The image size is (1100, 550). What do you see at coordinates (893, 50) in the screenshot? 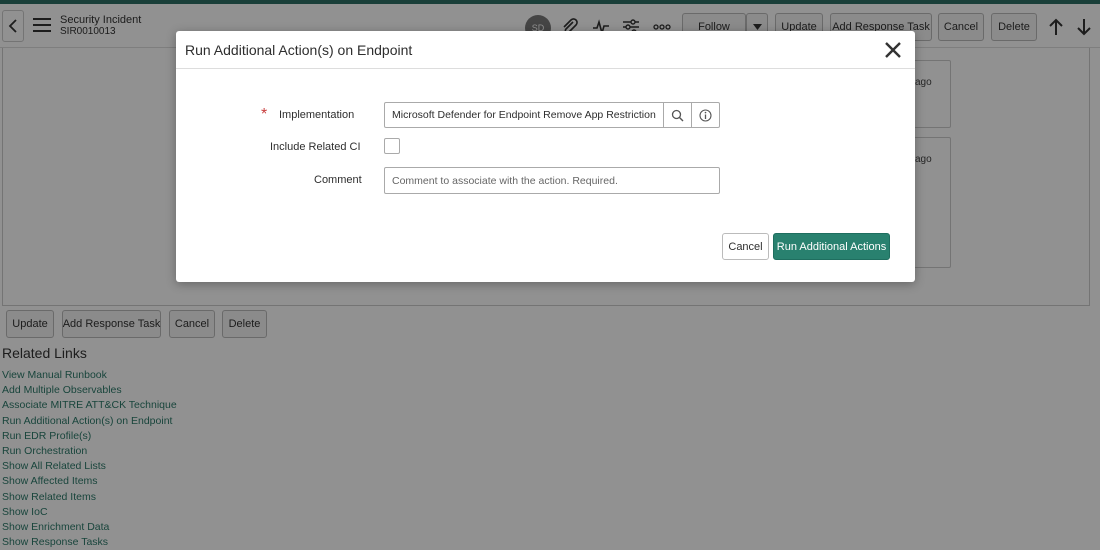
I see `close-icon` at bounding box center [893, 50].